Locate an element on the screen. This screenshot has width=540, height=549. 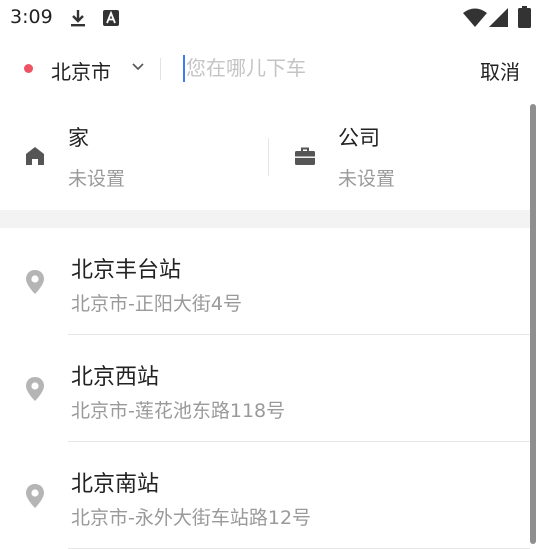
cell-signal-icon is located at coordinates (498, 17).